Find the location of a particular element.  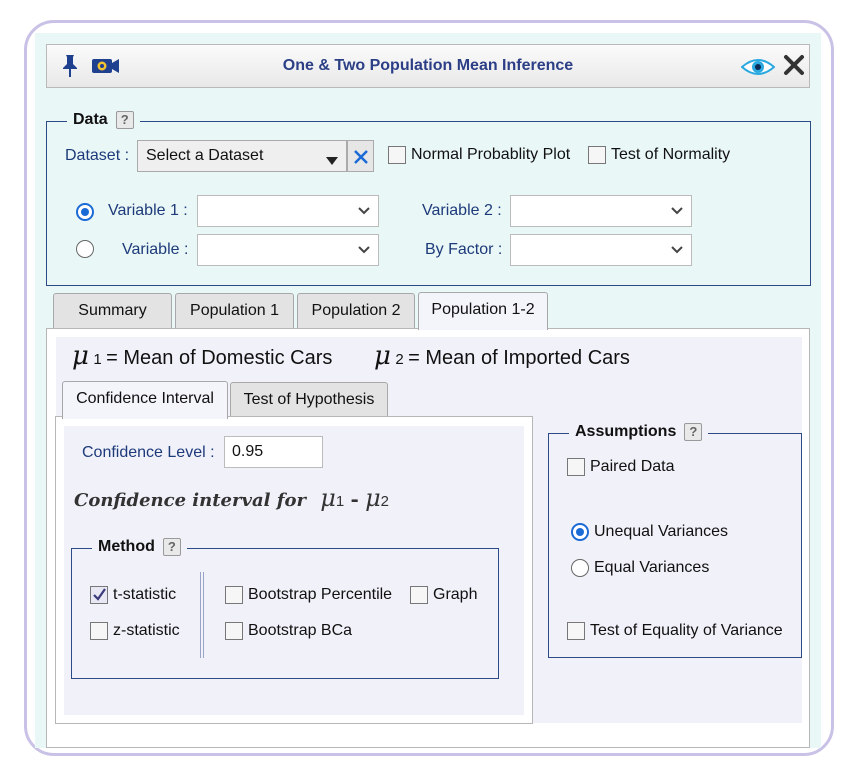

title-bar: One & Two Population Mean Inference is located at coordinates (428, 66).